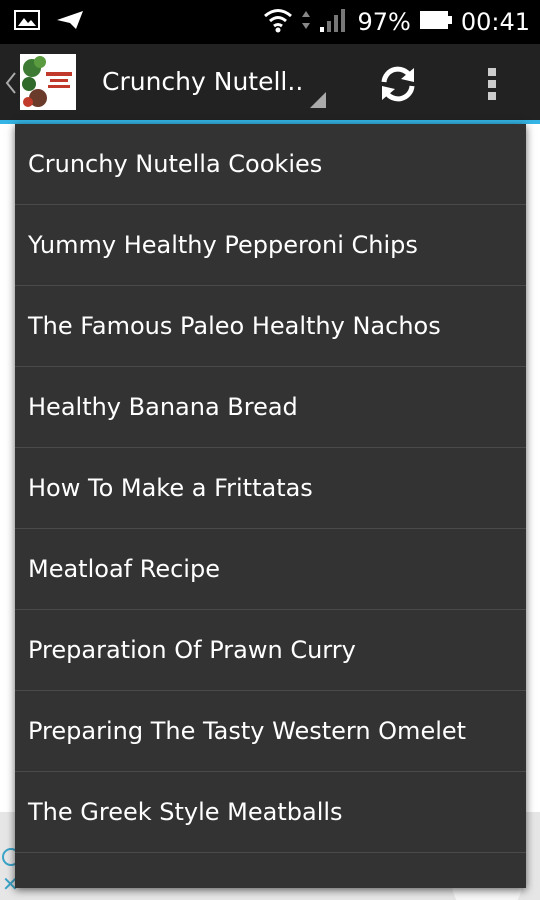 The width and height of the screenshot is (540, 900). Describe the element at coordinates (306, 22) in the screenshot. I see `data-arrows-icon` at that location.